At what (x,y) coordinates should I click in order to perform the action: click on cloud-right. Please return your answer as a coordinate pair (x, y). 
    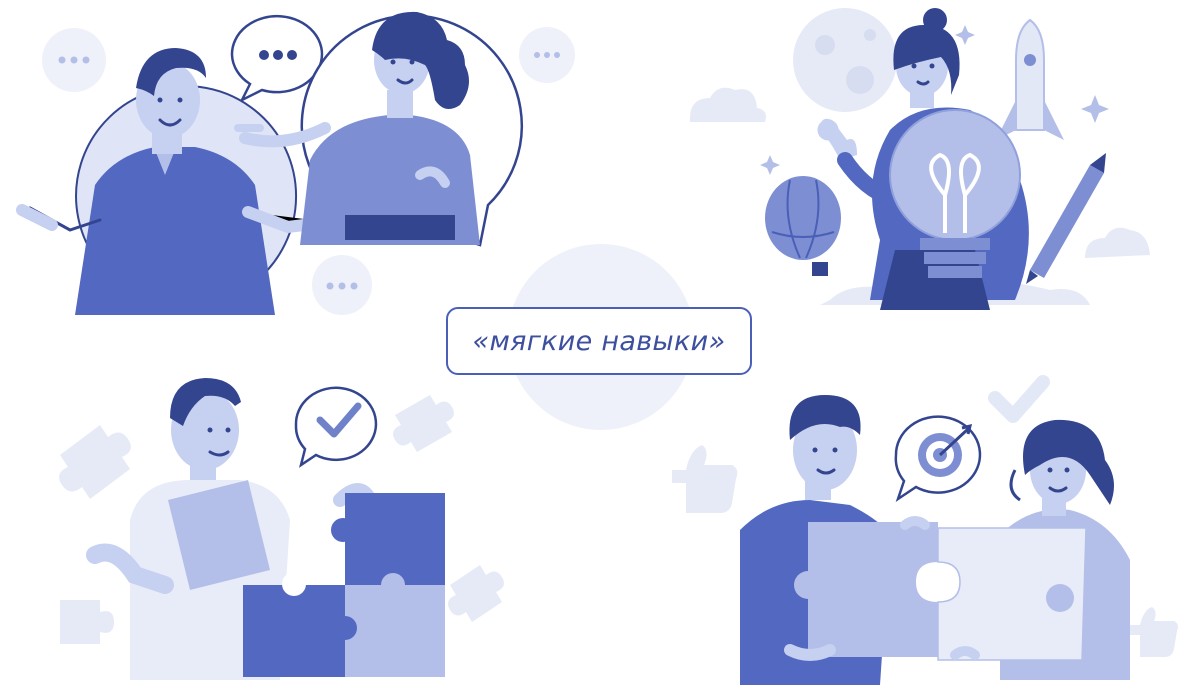
    Looking at the image, I should click on (1117, 242).